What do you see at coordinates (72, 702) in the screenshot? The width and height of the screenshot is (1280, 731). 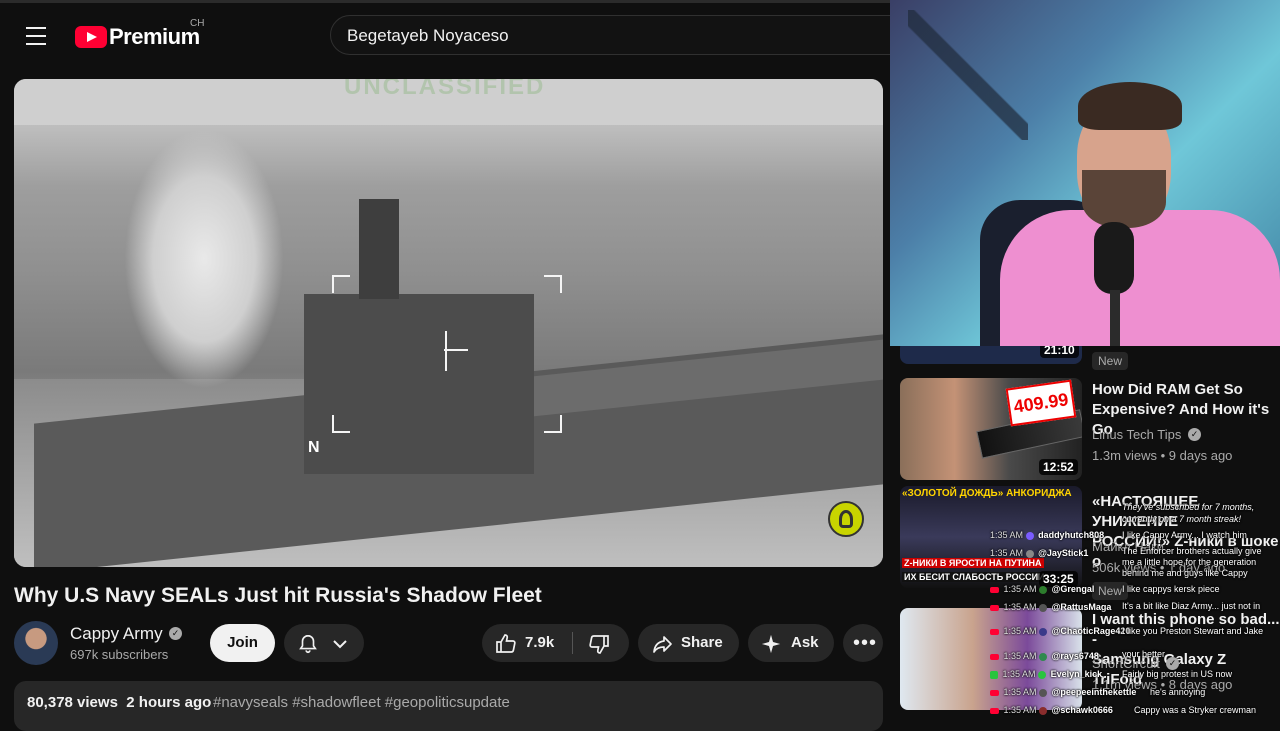 I see `view-count: 80,378 views` at bounding box center [72, 702].